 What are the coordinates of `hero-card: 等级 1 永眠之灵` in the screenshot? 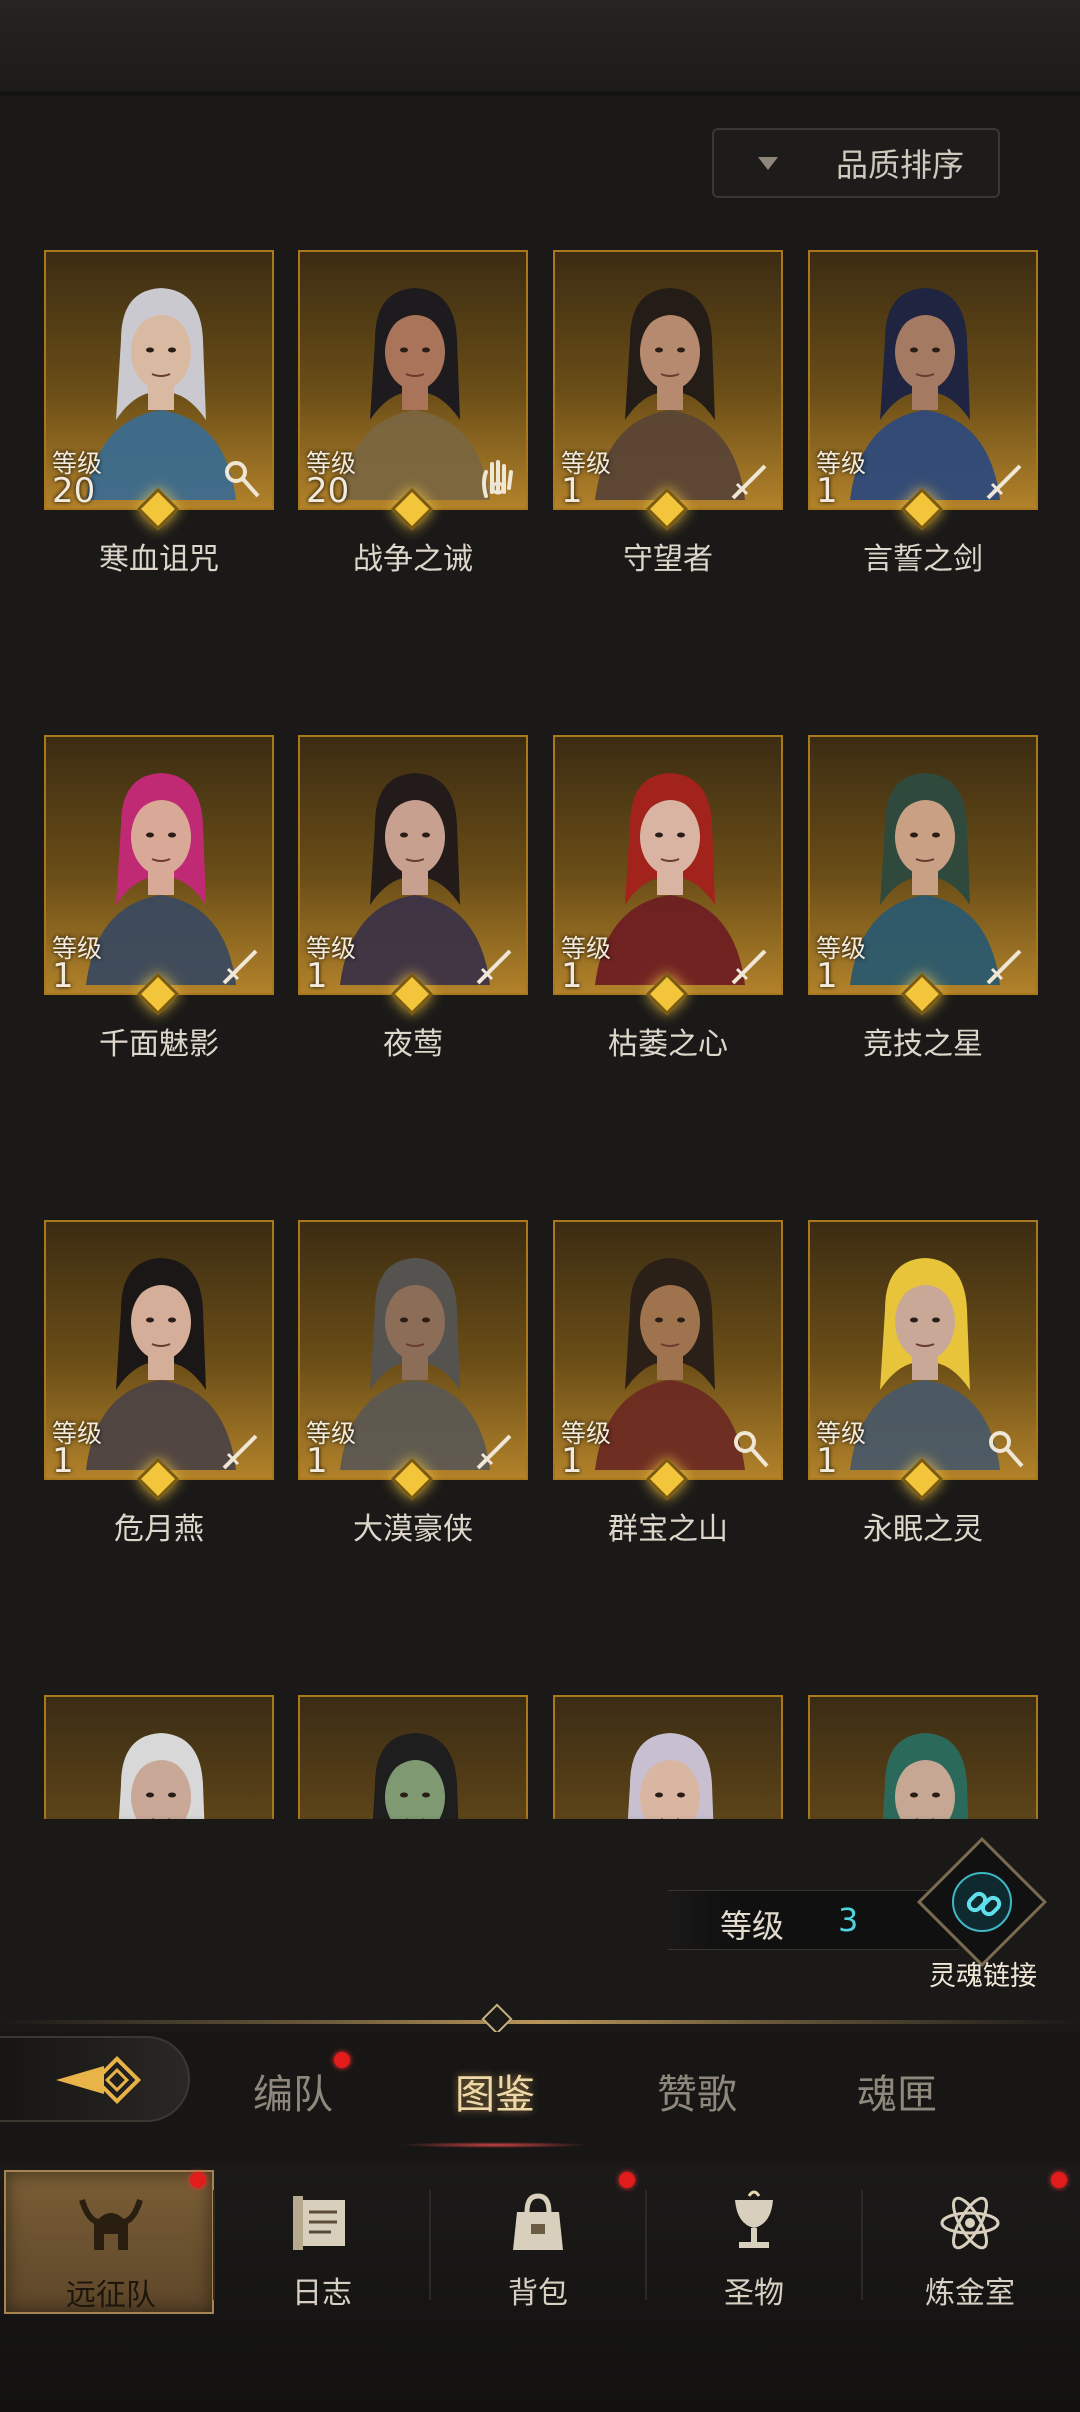 It's located at (923, 1383).